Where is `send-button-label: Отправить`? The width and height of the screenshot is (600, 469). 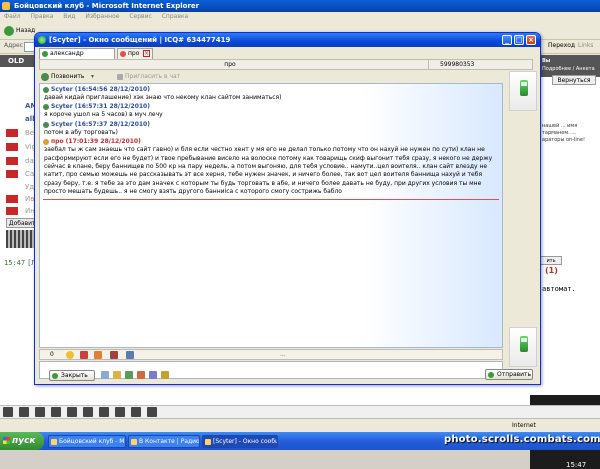
send-button-label: Отправить is located at coordinates (514, 374).